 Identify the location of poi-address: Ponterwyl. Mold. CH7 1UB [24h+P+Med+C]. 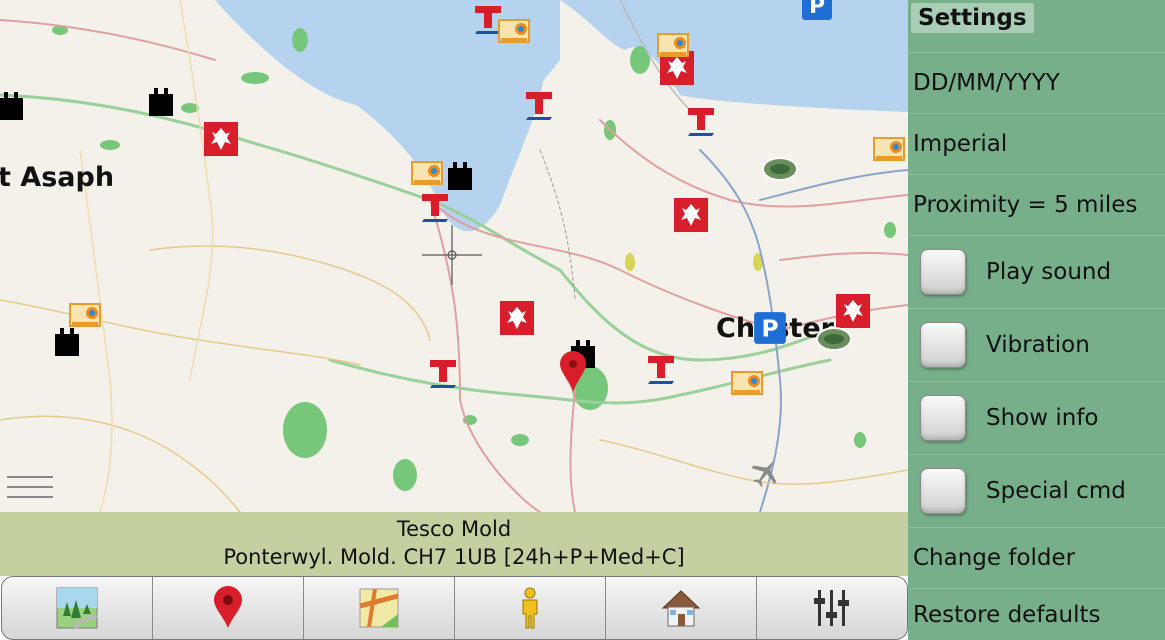
(454, 557).